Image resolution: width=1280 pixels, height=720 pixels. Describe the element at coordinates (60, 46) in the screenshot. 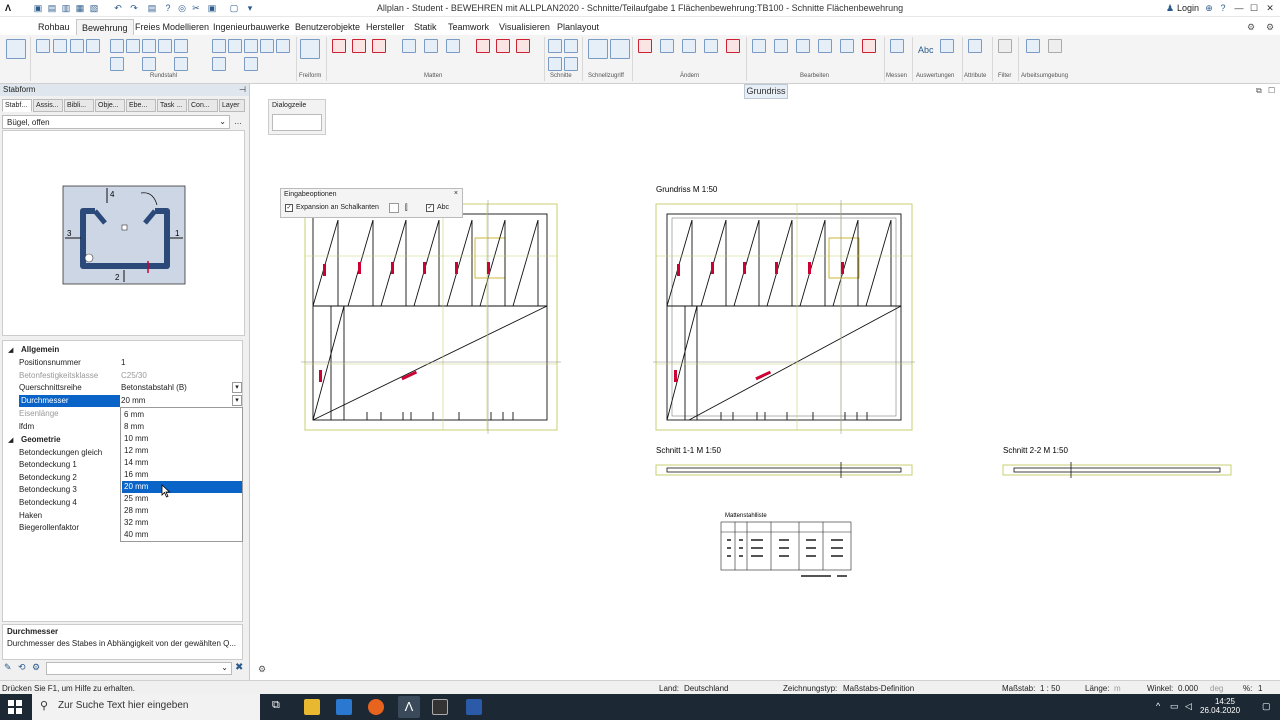

I see `rebar-bend-icon` at that location.